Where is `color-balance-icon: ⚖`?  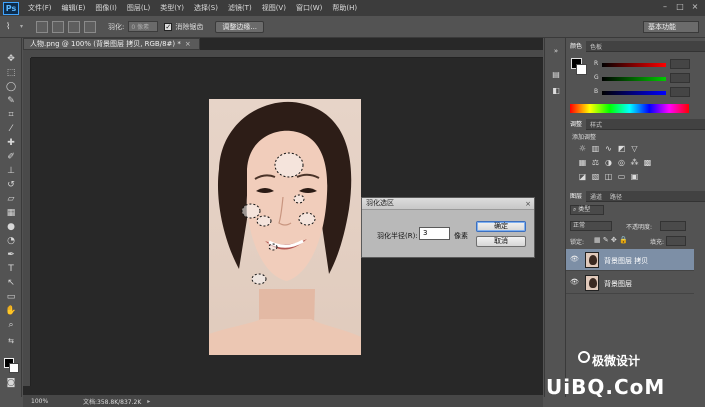 color-balance-icon: ⚖ is located at coordinates (595, 162).